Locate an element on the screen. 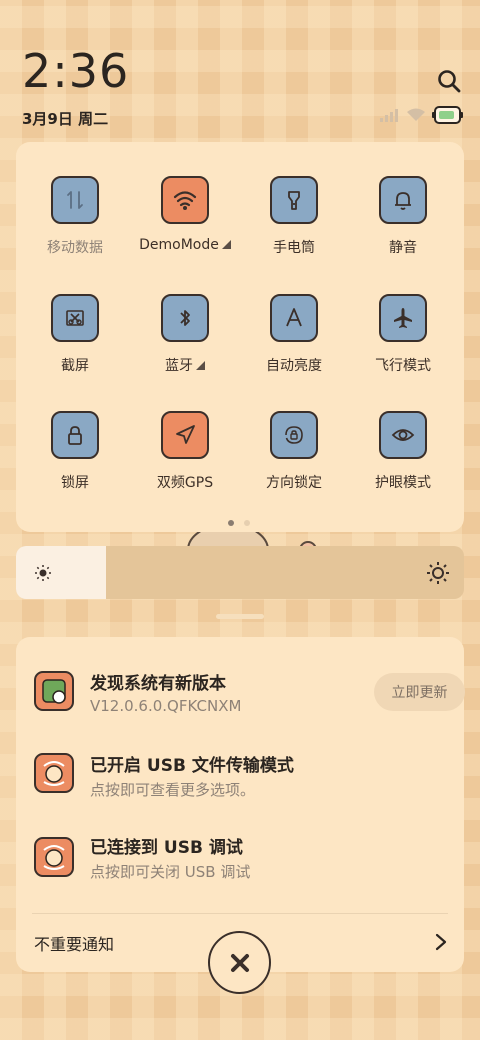  tile-label-text: 飞行模式 is located at coordinates (403, 366).